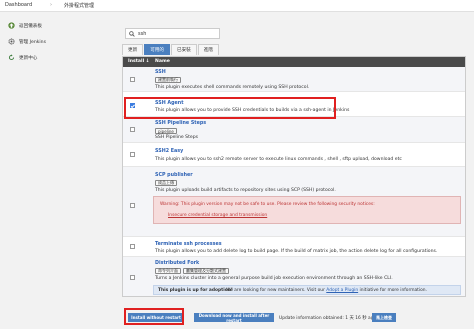  Describe the element at coordinates (160, 72) in the screenshot. I see `plugin-name-link: SSH` at that location.